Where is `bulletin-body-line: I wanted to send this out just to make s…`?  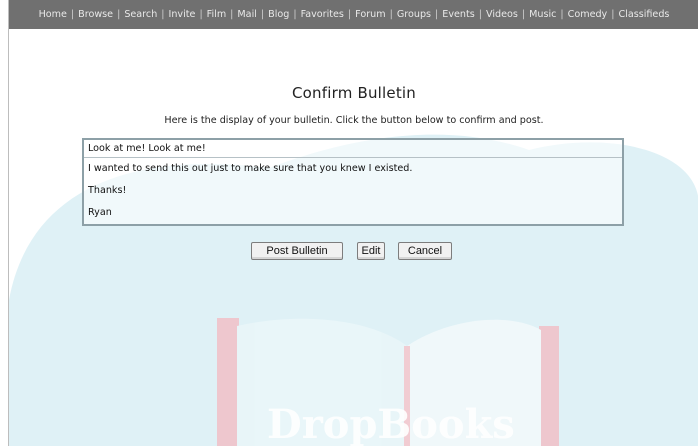
bulletin-body-line: I wanted to send this out just to make s… is located at coordinates (250, 168).